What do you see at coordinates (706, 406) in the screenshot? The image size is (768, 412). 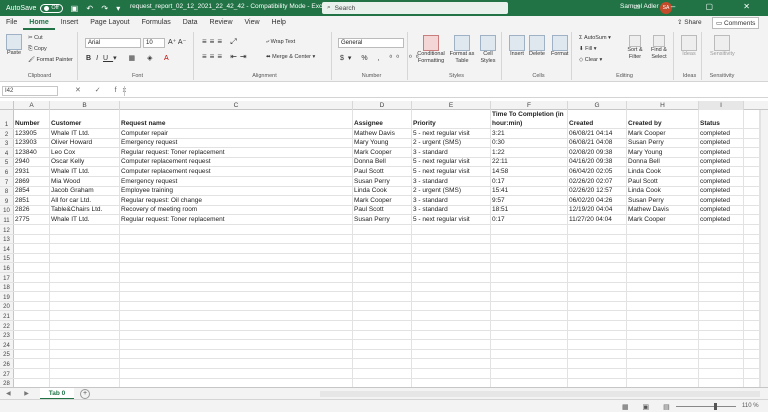 I see `zoom-slider` at bounding box center [706, 406].